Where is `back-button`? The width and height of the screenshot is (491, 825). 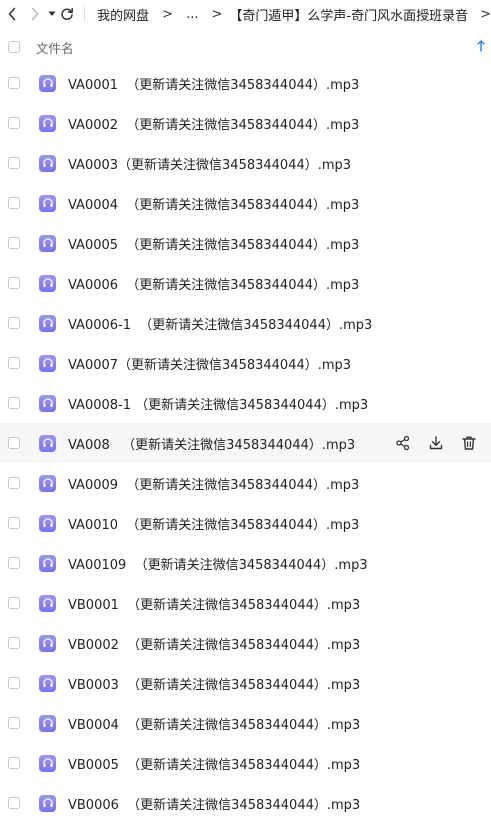 back-button is located at coordinates (11, 14).